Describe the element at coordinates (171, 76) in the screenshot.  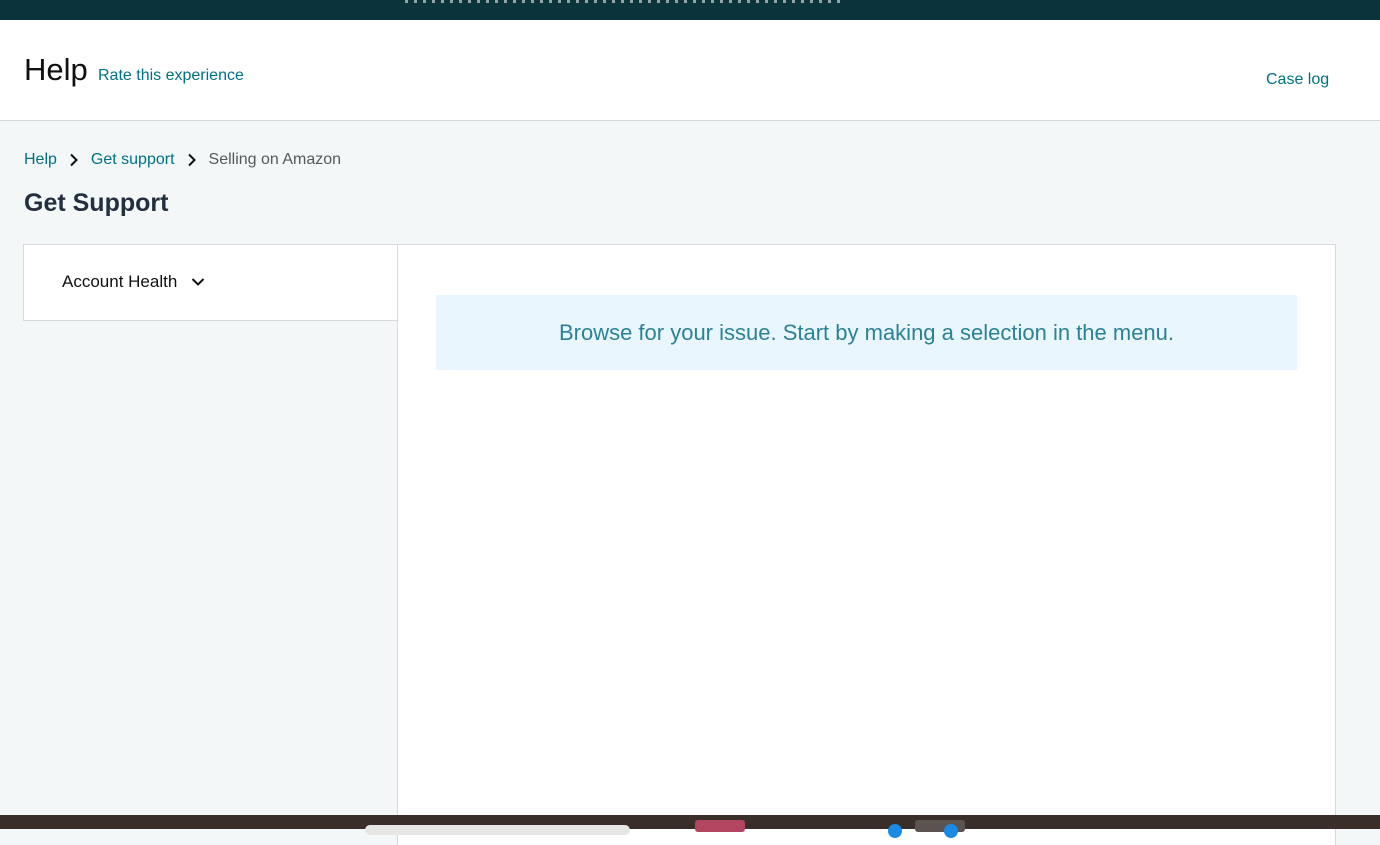
I see `rate-experience-link: Rate this experience` at that location.